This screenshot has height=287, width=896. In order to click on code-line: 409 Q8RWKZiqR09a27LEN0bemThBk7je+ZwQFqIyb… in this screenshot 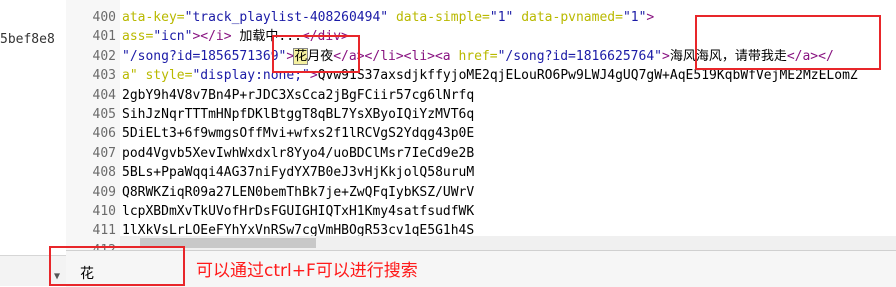, I will do `click(481, 192)`.